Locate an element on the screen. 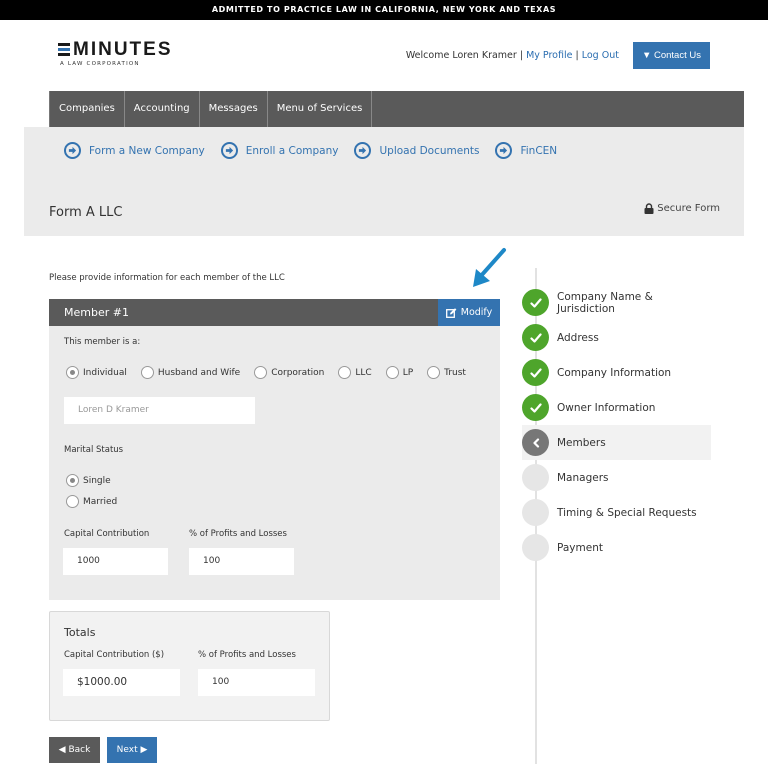 The height and width of the screenshot is (782, 768). radio-married: Married is located at coordinates (91, 501).